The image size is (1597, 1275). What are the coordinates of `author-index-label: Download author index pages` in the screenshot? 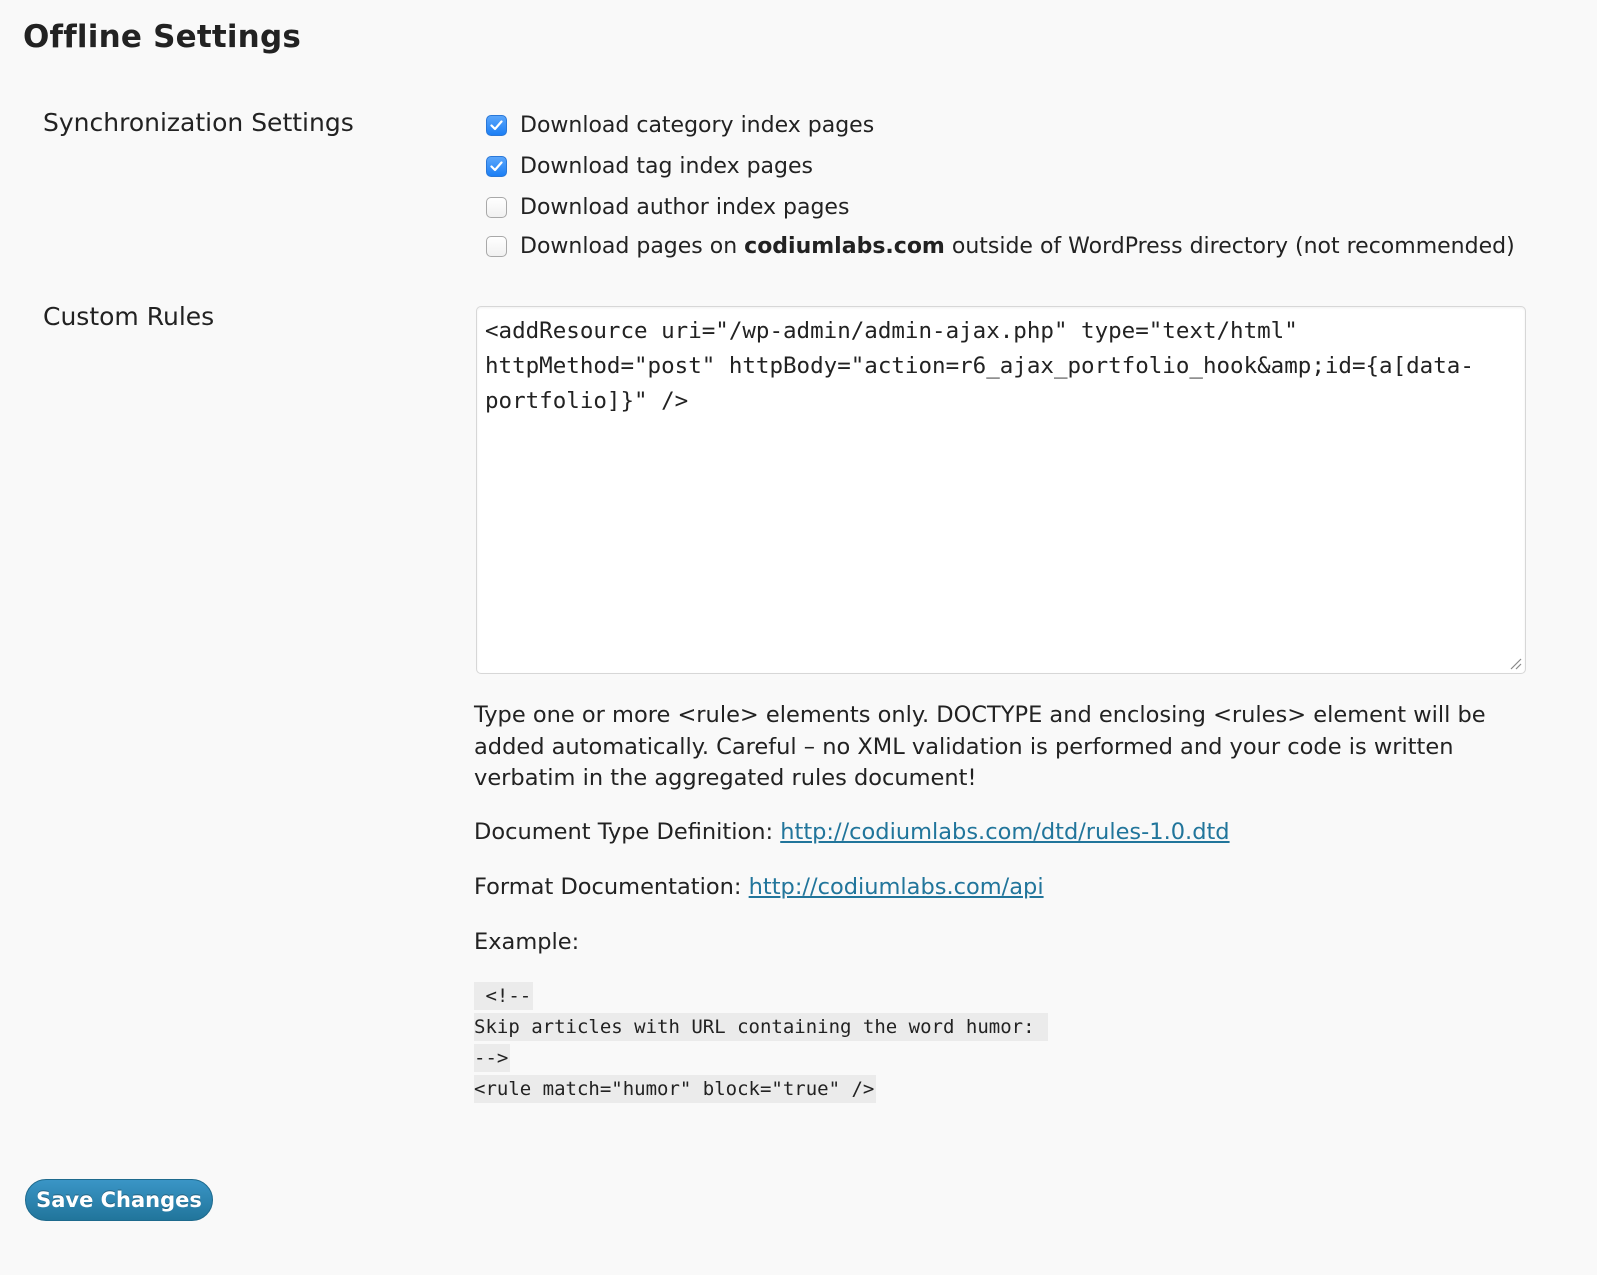 It's located at (684, 207).